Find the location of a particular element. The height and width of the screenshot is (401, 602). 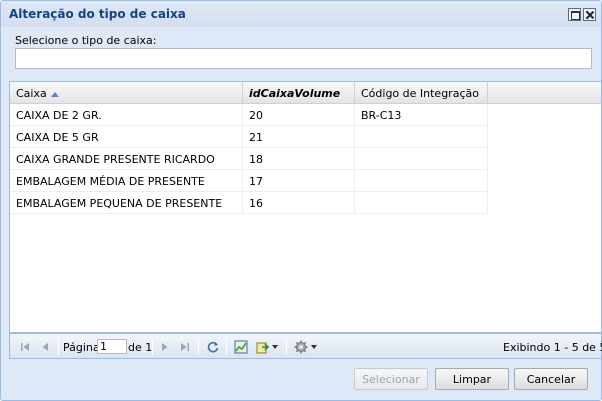

table-row: EMBALAGEM PEQUENA DE PRESENTE 16 is located at coordinates (249, 203).